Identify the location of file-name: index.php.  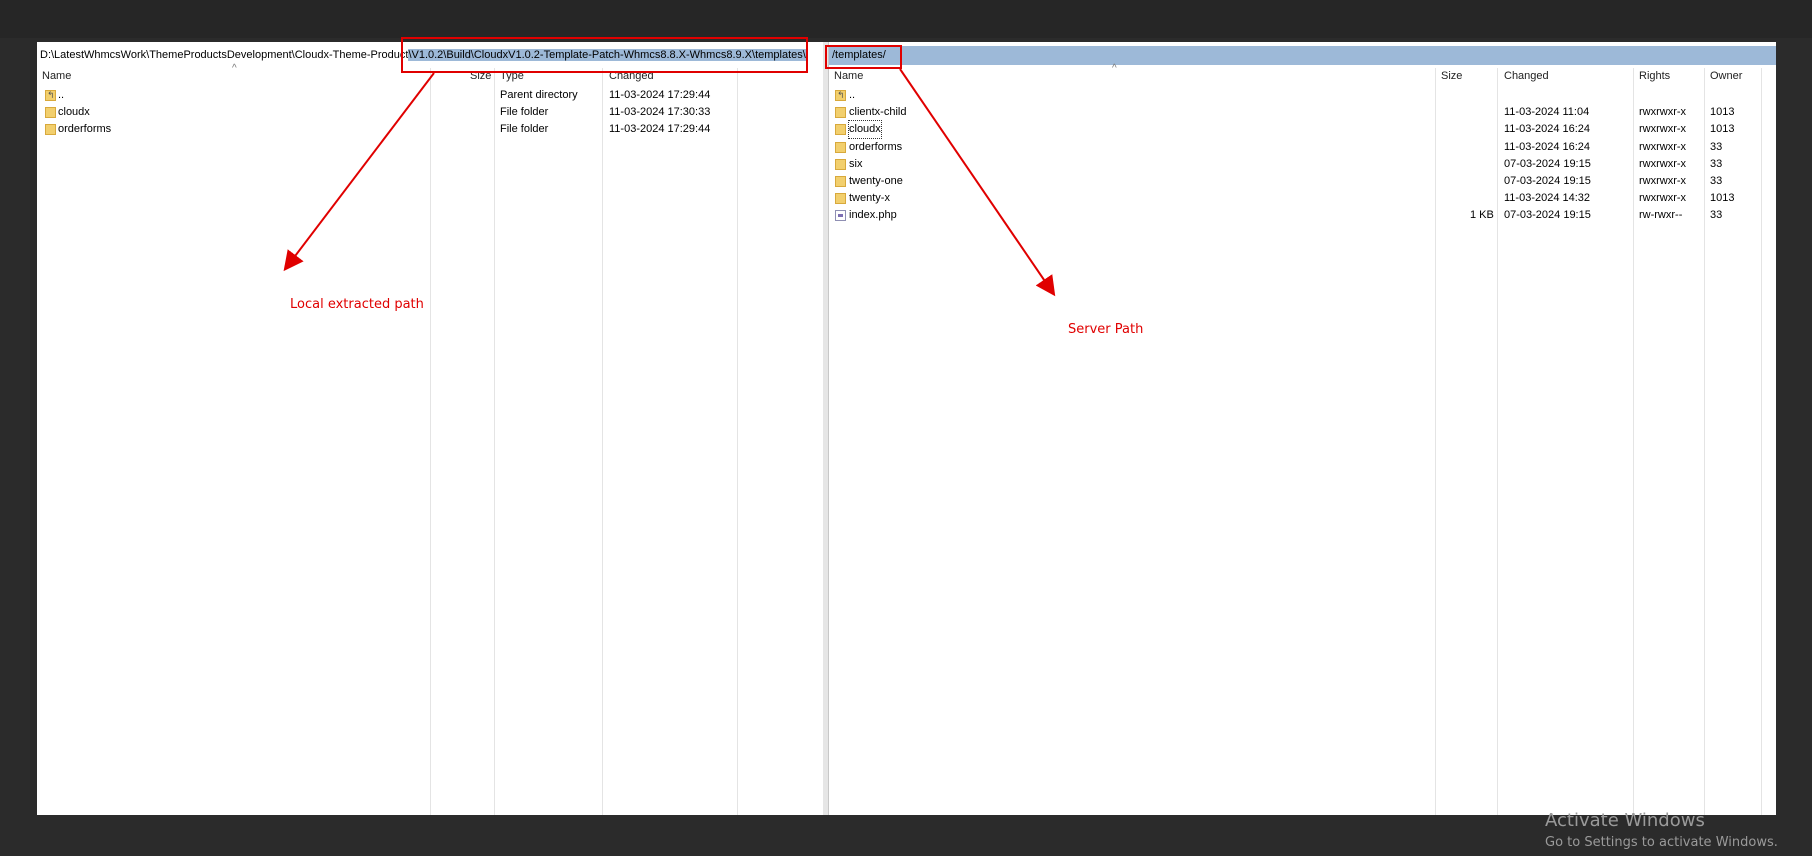
(873, 215).